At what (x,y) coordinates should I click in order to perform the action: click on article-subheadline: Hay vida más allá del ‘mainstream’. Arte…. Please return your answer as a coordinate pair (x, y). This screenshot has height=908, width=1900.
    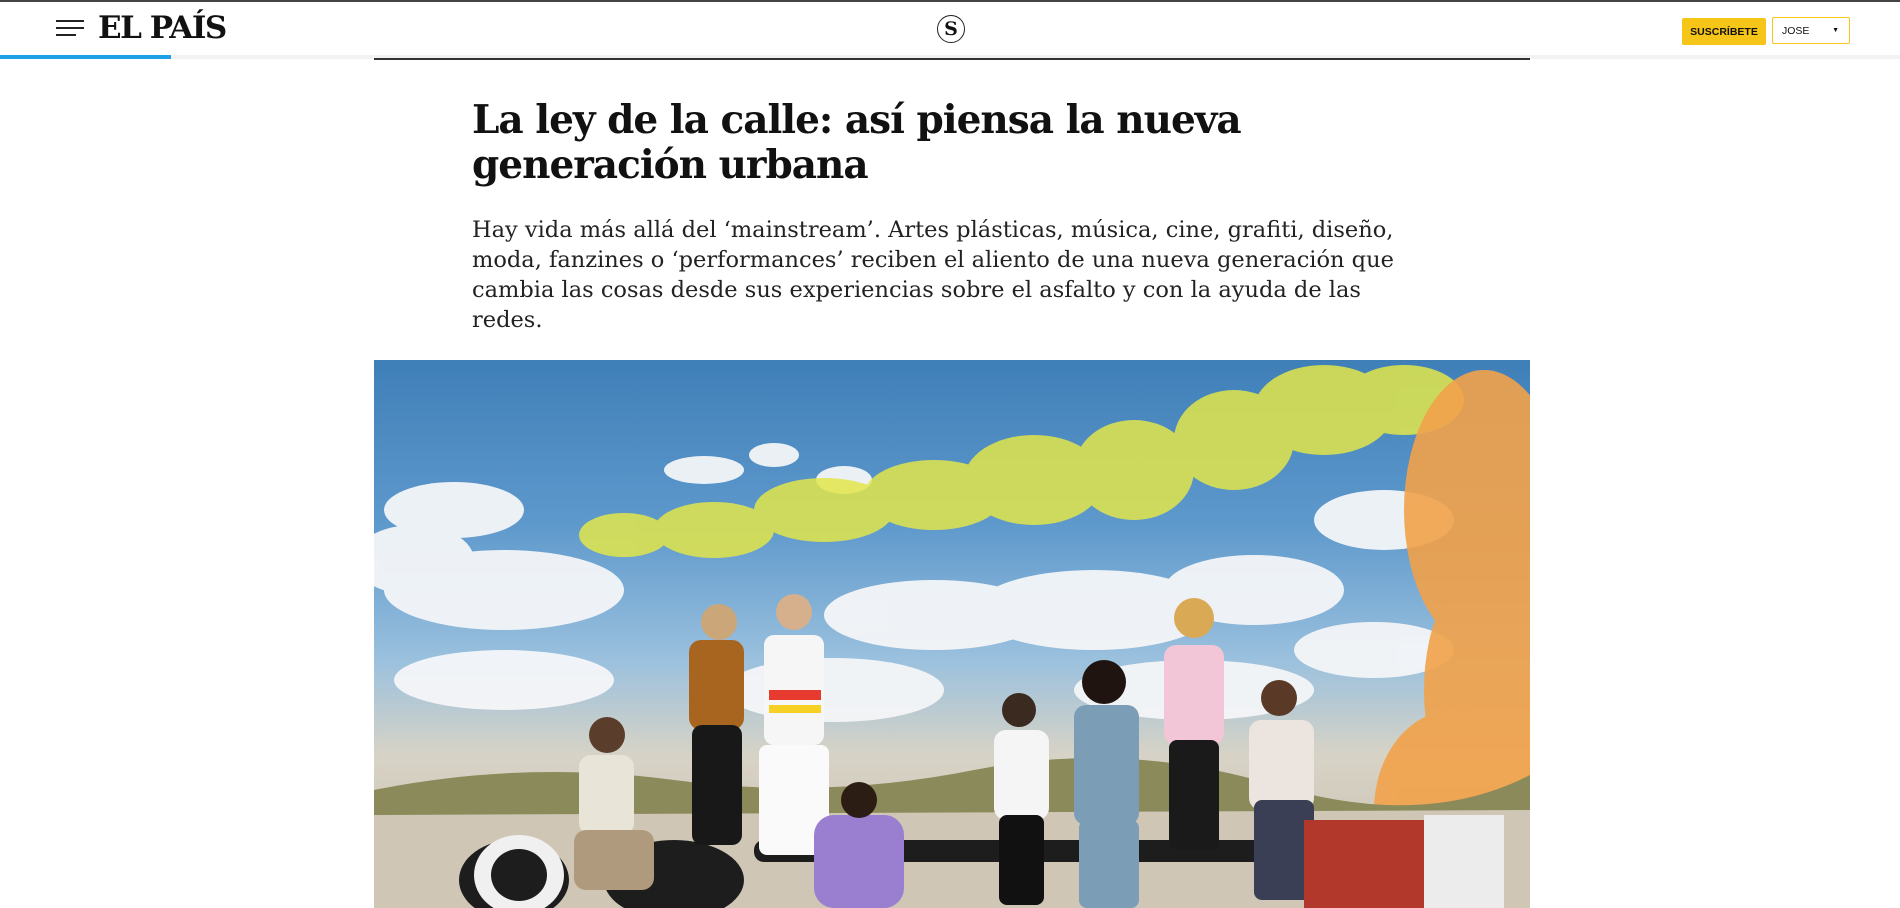
    Looking at the image, I should click on (933, 275).